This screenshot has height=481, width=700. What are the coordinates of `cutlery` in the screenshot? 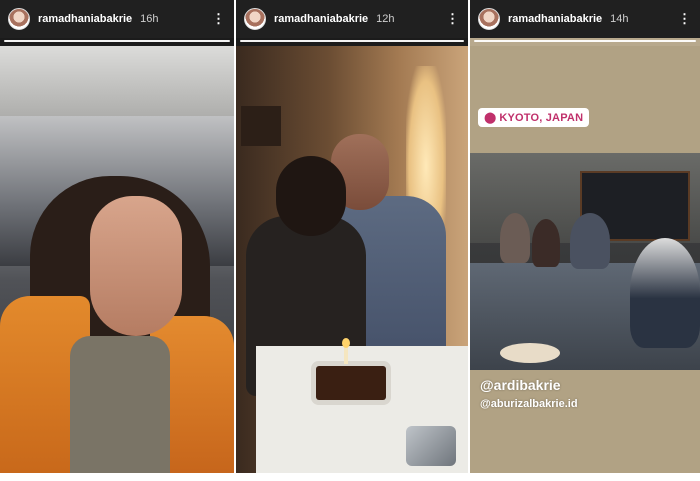 It's located at (431, 446).